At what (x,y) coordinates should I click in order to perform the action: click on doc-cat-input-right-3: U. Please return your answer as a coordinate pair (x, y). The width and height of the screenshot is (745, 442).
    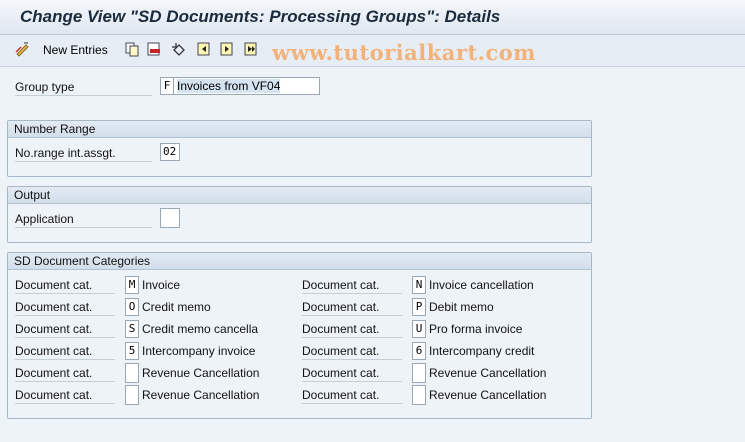
    Looking at the image, I should click on (419, 329).